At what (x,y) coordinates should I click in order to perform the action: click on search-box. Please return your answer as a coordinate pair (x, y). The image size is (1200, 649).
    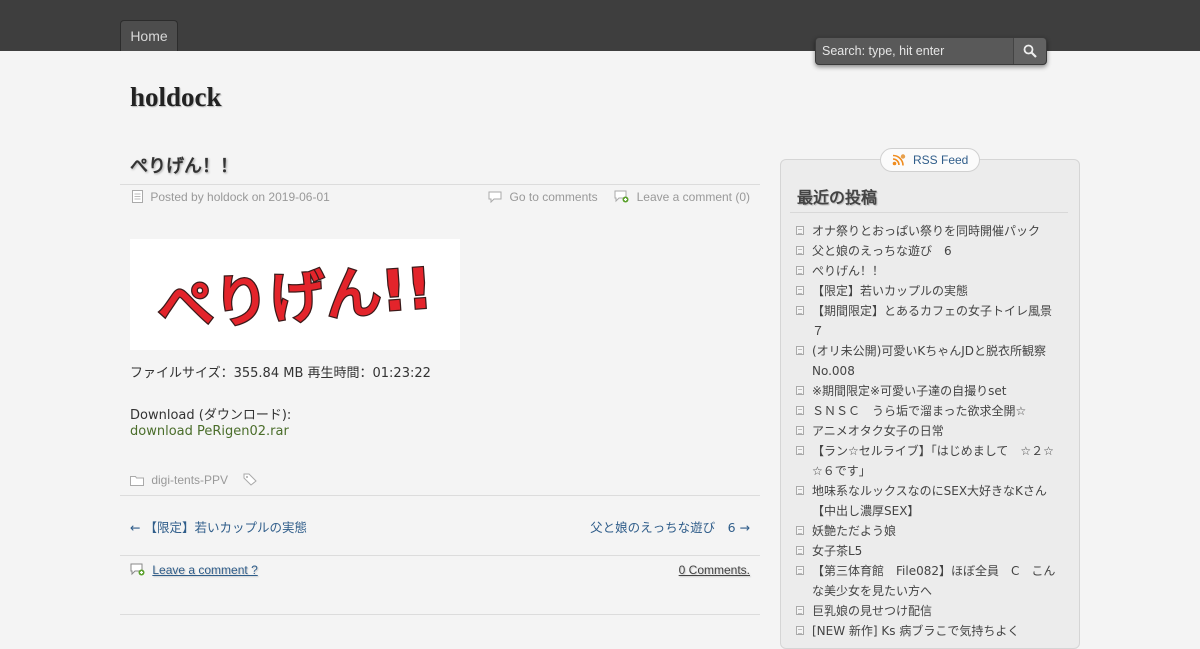
    Looking at the image, I should click on (931, 51).